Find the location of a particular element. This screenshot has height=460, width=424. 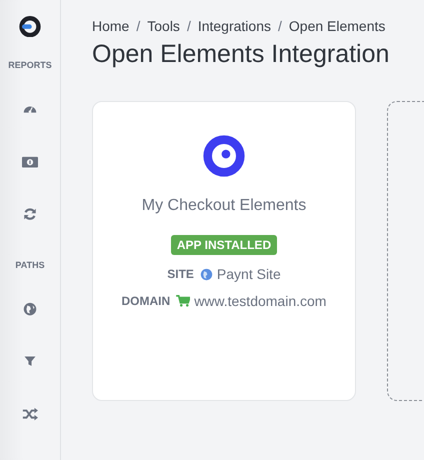

section-label: REPORTS is located at coordinates (30, 65).